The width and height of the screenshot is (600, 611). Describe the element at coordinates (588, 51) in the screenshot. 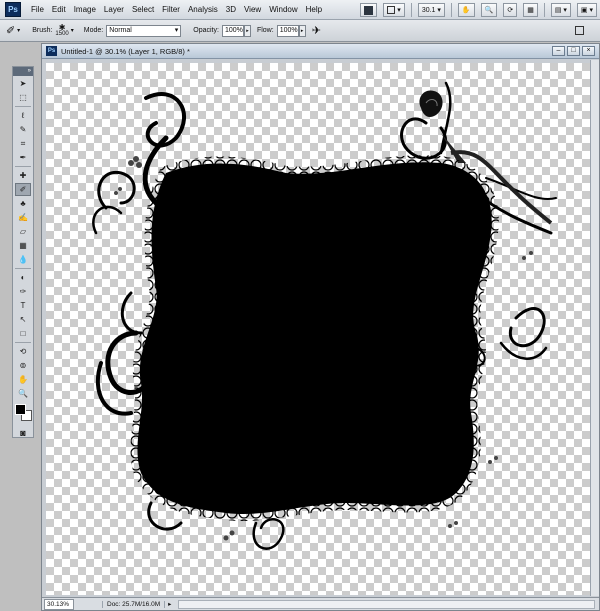

I see `close-button: ×` at that location.